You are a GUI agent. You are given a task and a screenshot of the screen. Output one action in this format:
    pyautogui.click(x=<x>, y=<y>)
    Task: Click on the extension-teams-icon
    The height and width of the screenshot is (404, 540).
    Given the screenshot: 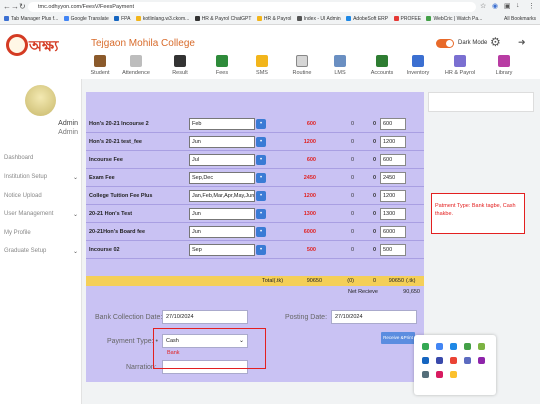 What is the action you would take?
    pyautogui.click(x=439, y=360)
    